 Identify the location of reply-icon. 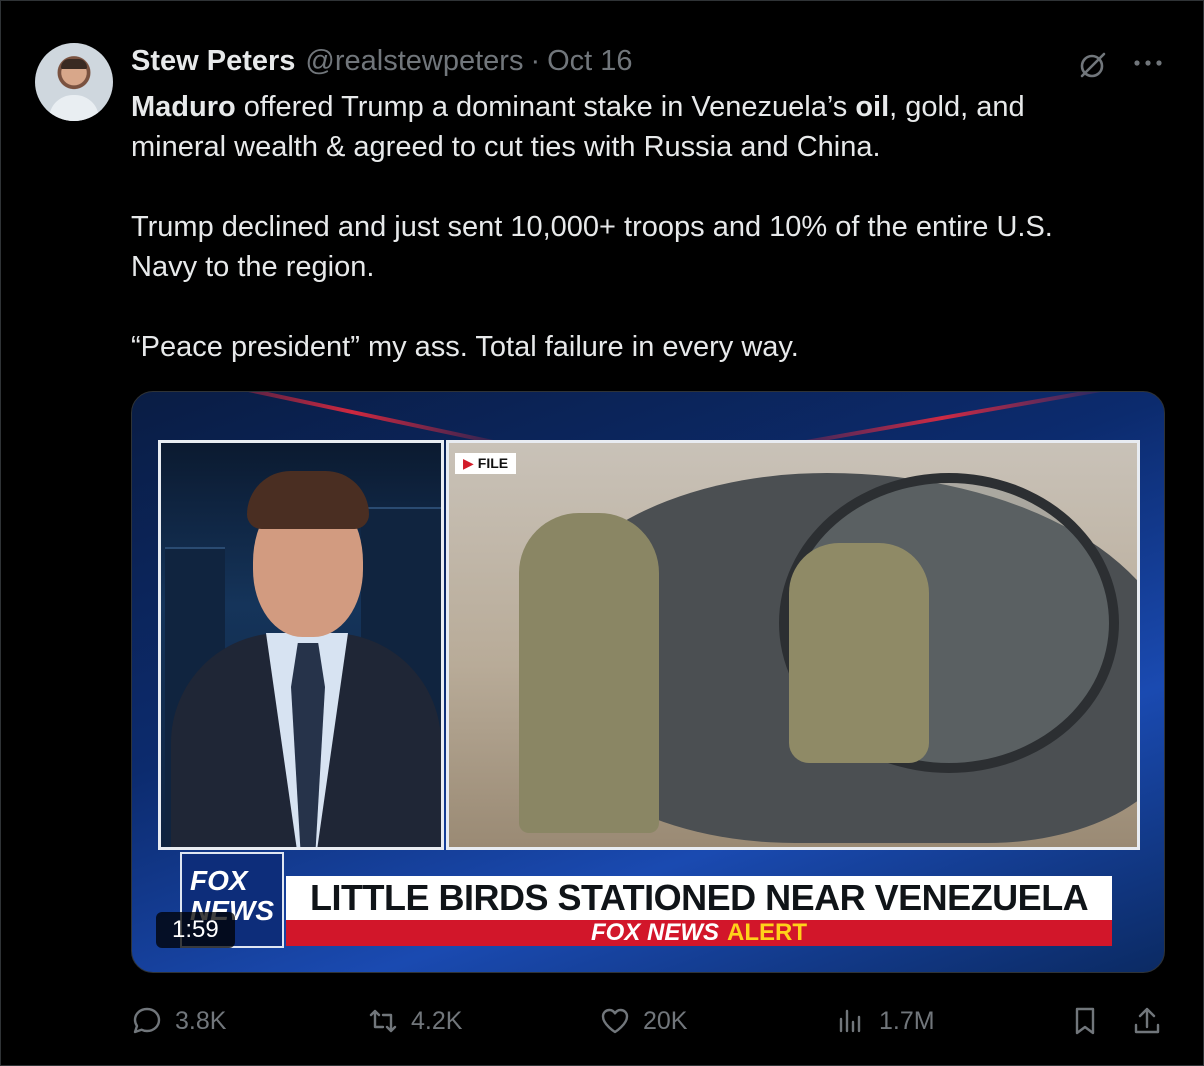
(147, 1020).